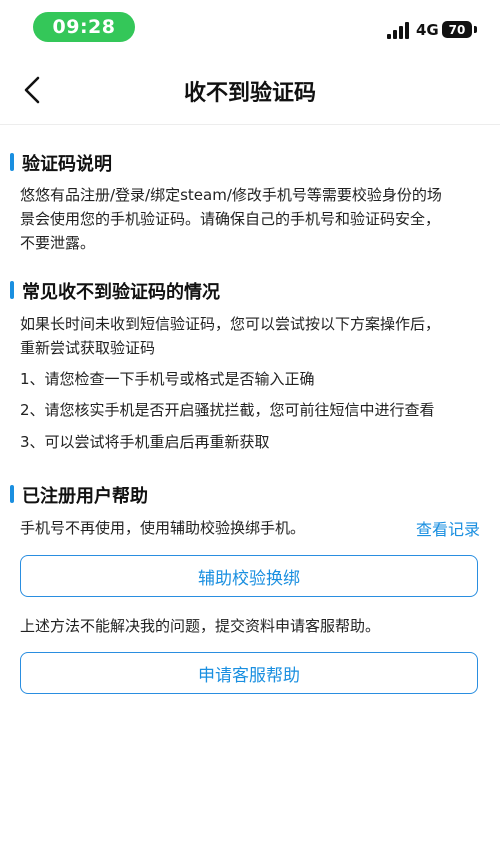  What do you see at coordinates (249, 93) in the screenshot?
I see `page-title: 收不到验证码` at bounding box center [249, 93].